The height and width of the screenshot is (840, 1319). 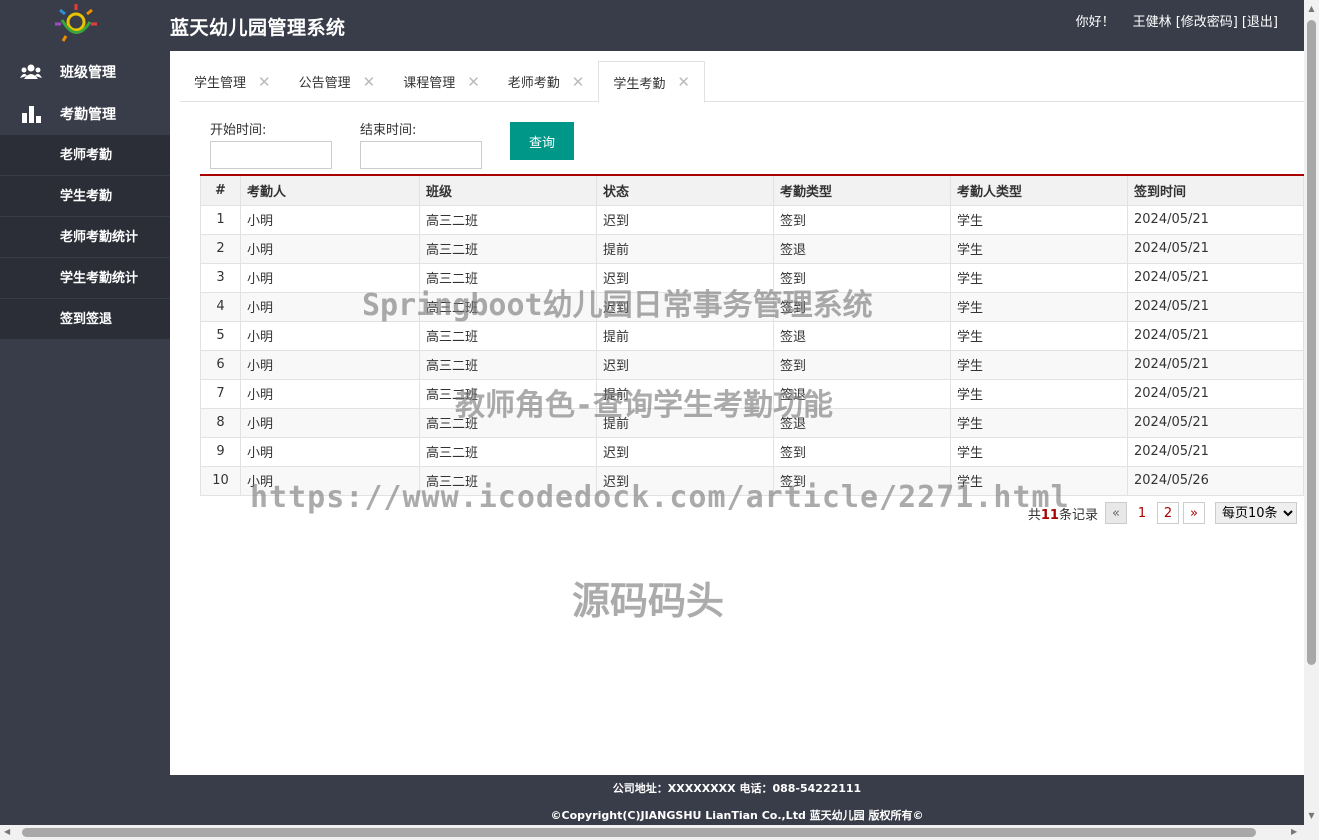 What do you see at coordinates (1152, 22) in the screenshot?
I see `username: 王健林` at bounding box center [1152, 22].